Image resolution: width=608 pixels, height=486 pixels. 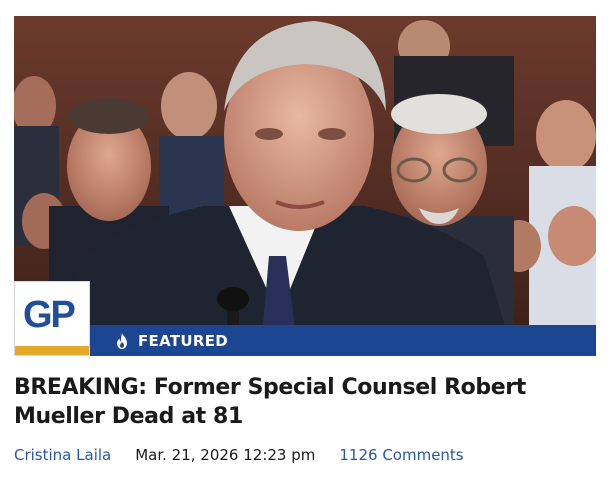 I want to click on flame-icon, so click(x=122, y=340).